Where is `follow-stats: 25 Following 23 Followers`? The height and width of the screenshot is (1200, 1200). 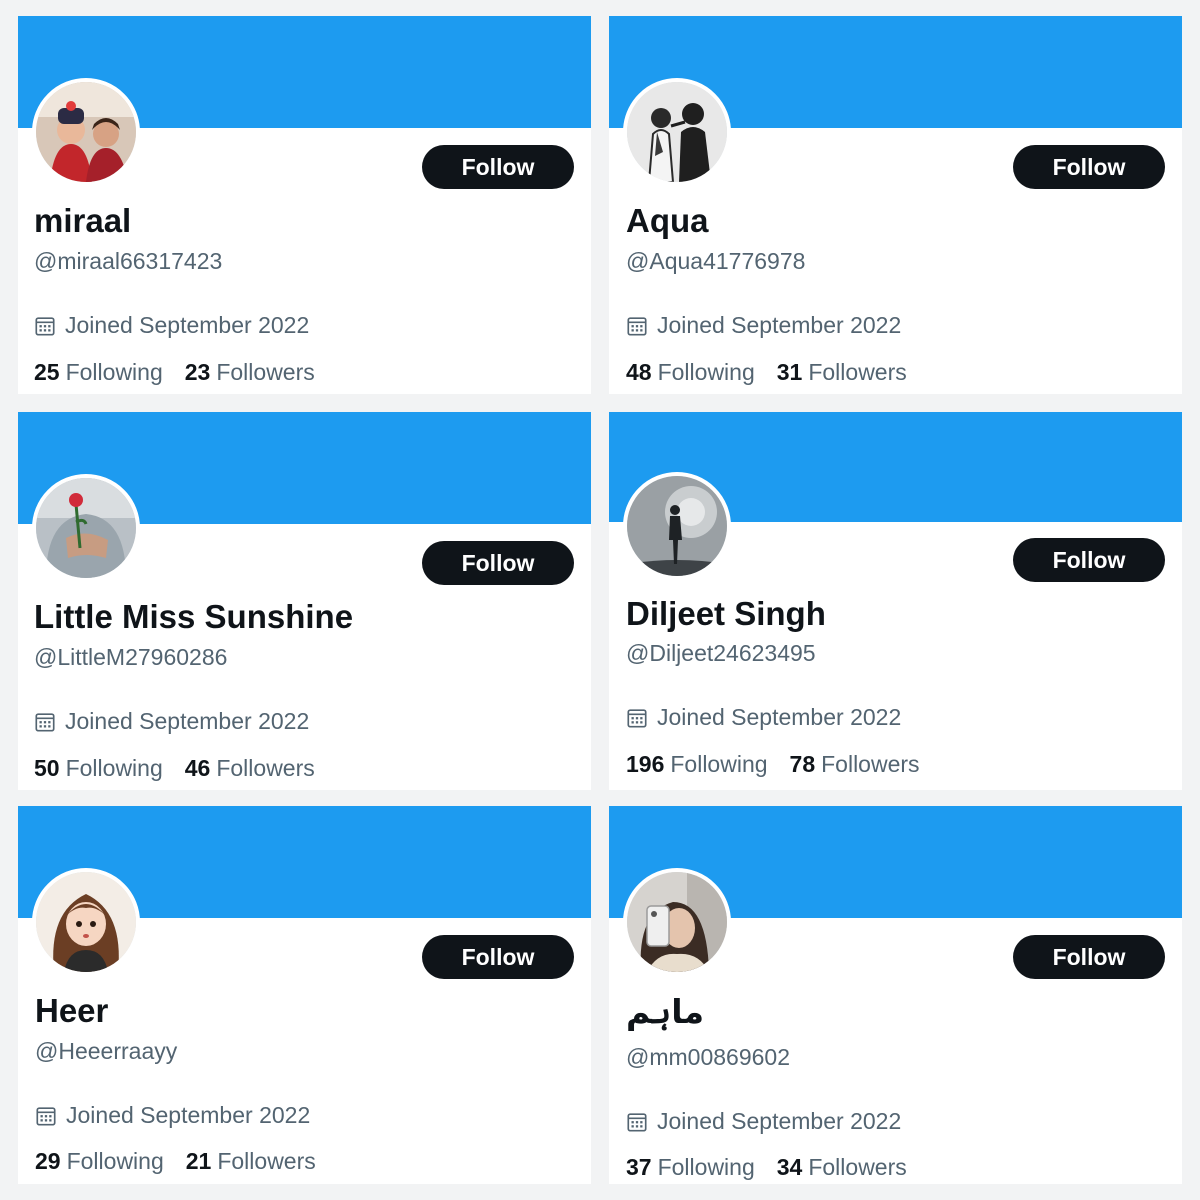
follow-stats: 25 Following 23 Followers is located at coordinates (185, 372).